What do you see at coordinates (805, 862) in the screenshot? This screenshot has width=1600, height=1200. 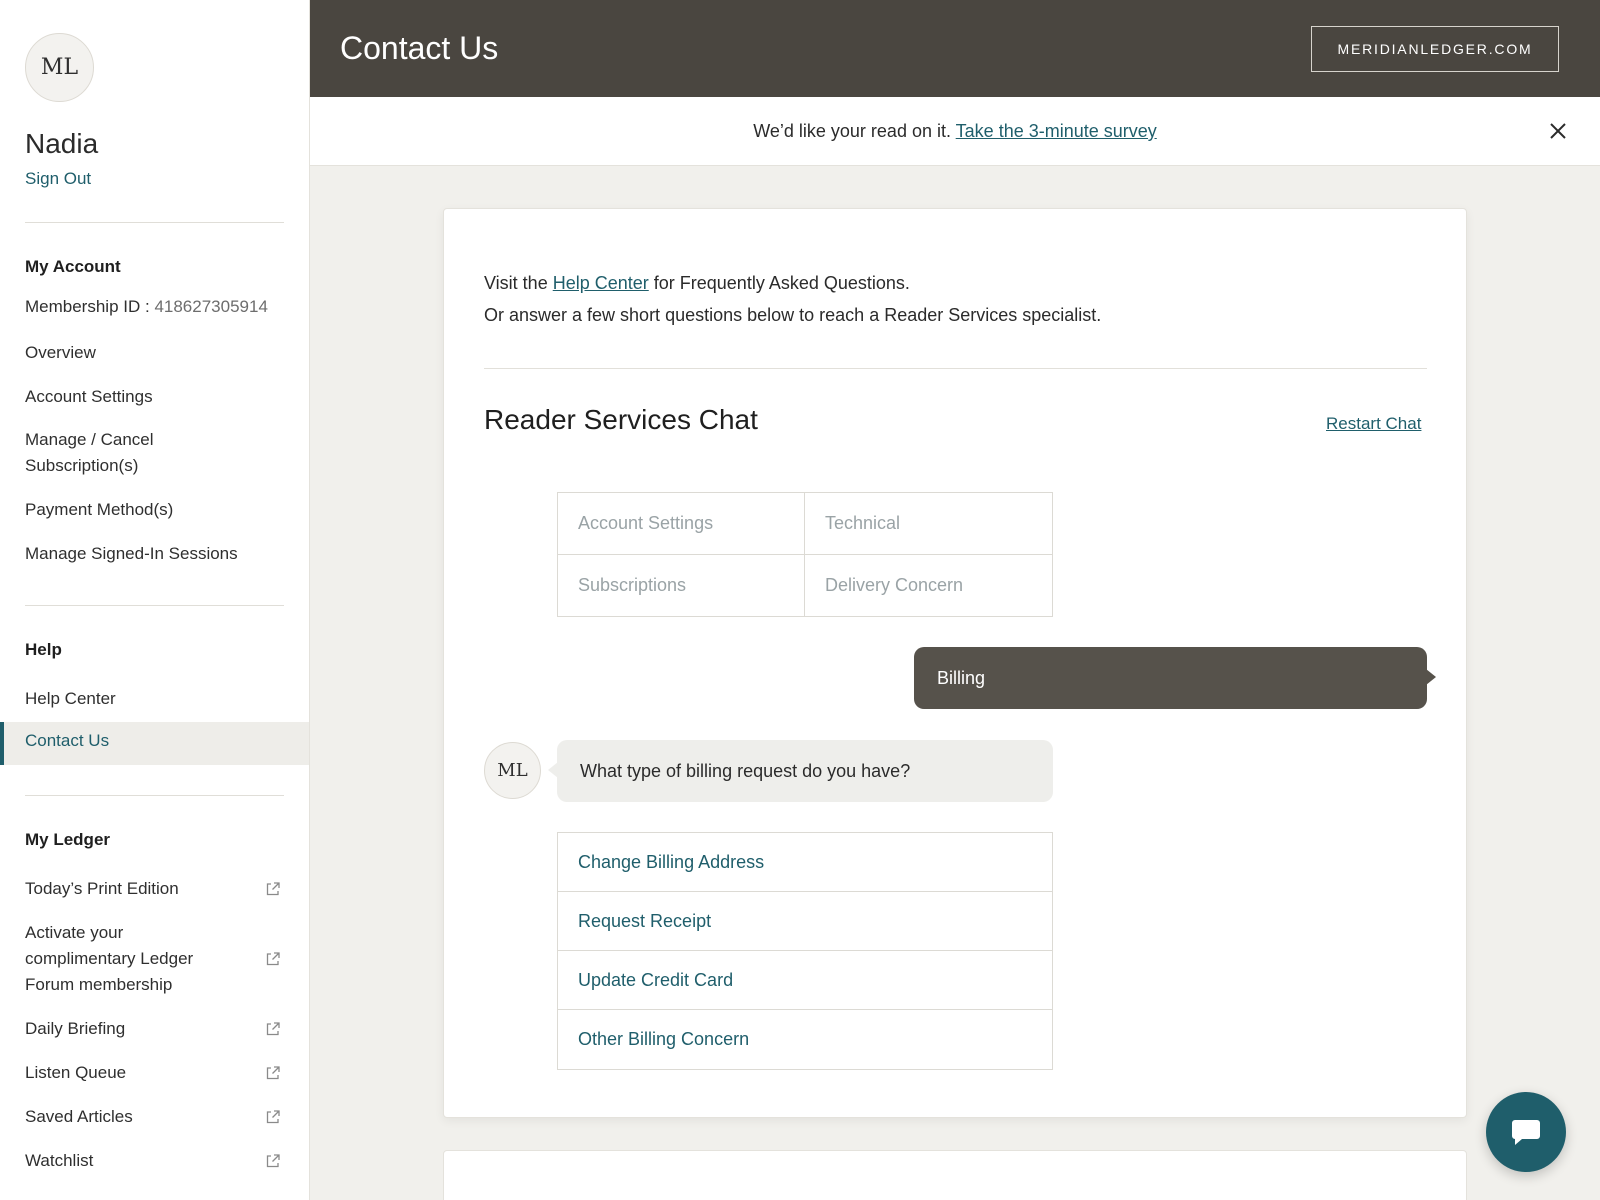 I see `option-change-billing-address: Change Billing Address` at bounding box center [805, 862].